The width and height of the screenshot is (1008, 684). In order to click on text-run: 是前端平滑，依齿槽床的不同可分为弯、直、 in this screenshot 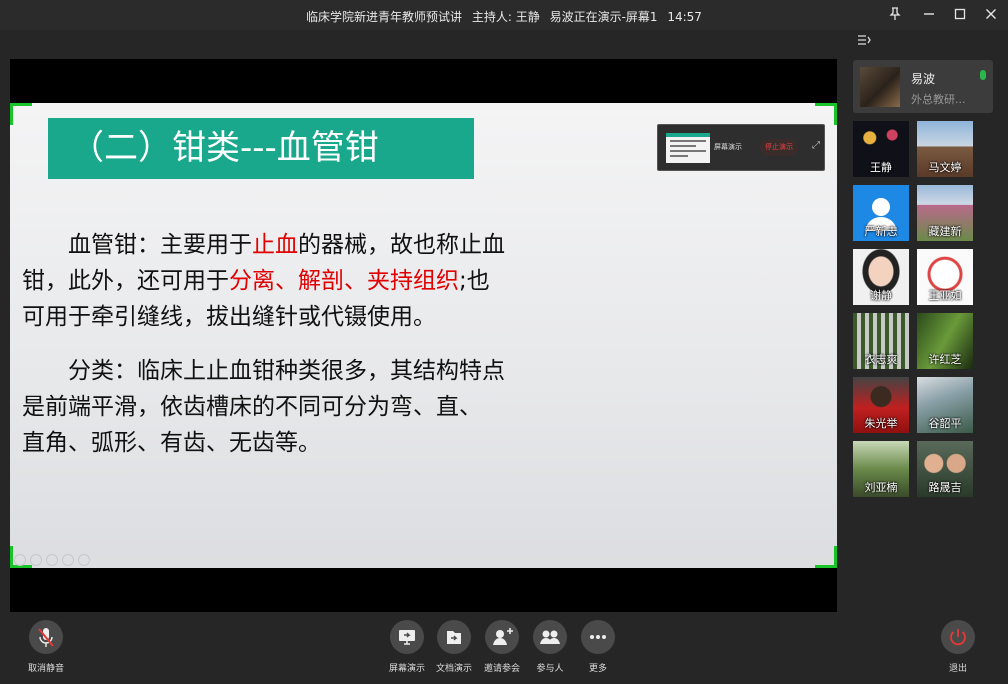, I will do `click(252, 407)`.